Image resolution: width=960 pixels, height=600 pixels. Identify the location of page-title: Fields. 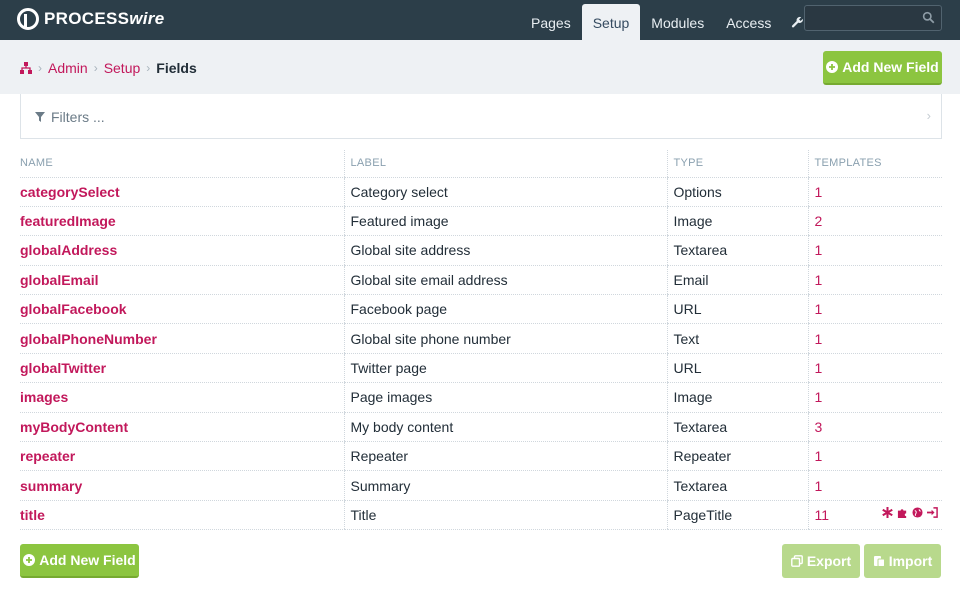
(176, 68).